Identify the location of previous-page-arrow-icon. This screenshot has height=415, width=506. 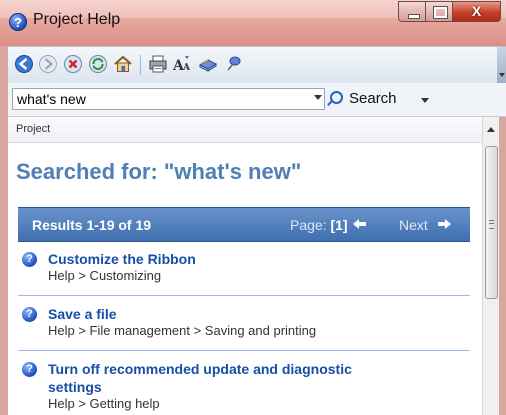
(360, 224).